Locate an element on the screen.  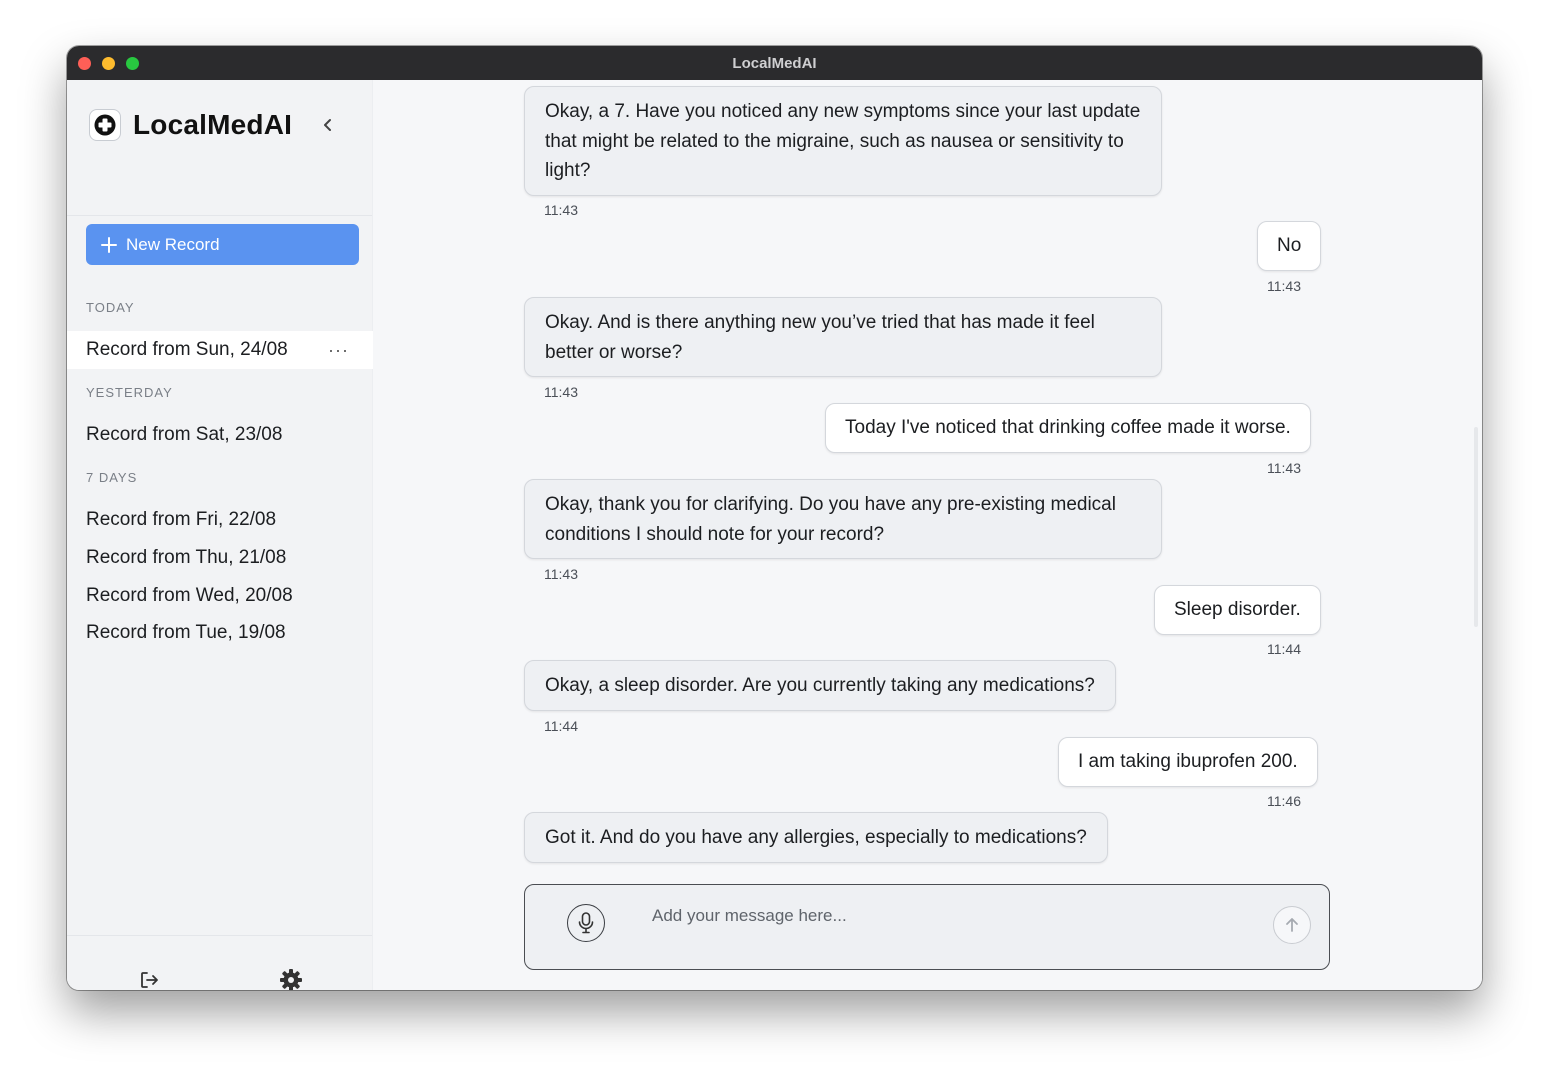
record-item-label: Record from Wed, 20/08 is located at coordinates (189, 595).